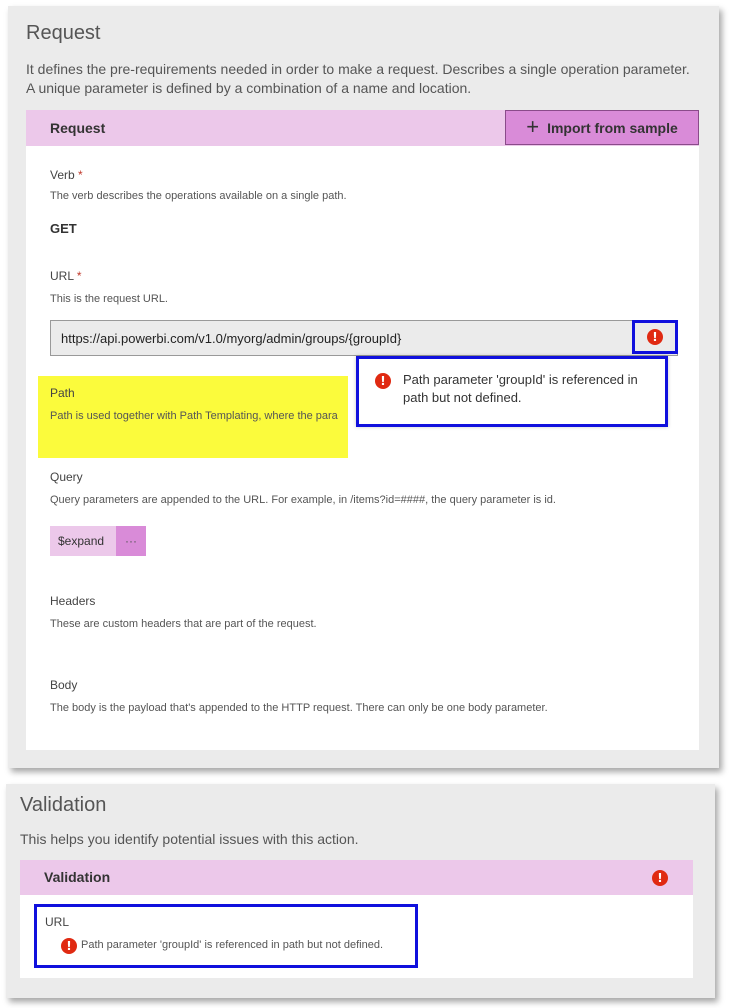 The image size is (729, 1008). Describe the element at coordinates (356, 877) in the screenshot. I see `validation-card-header: Validation` at that location.